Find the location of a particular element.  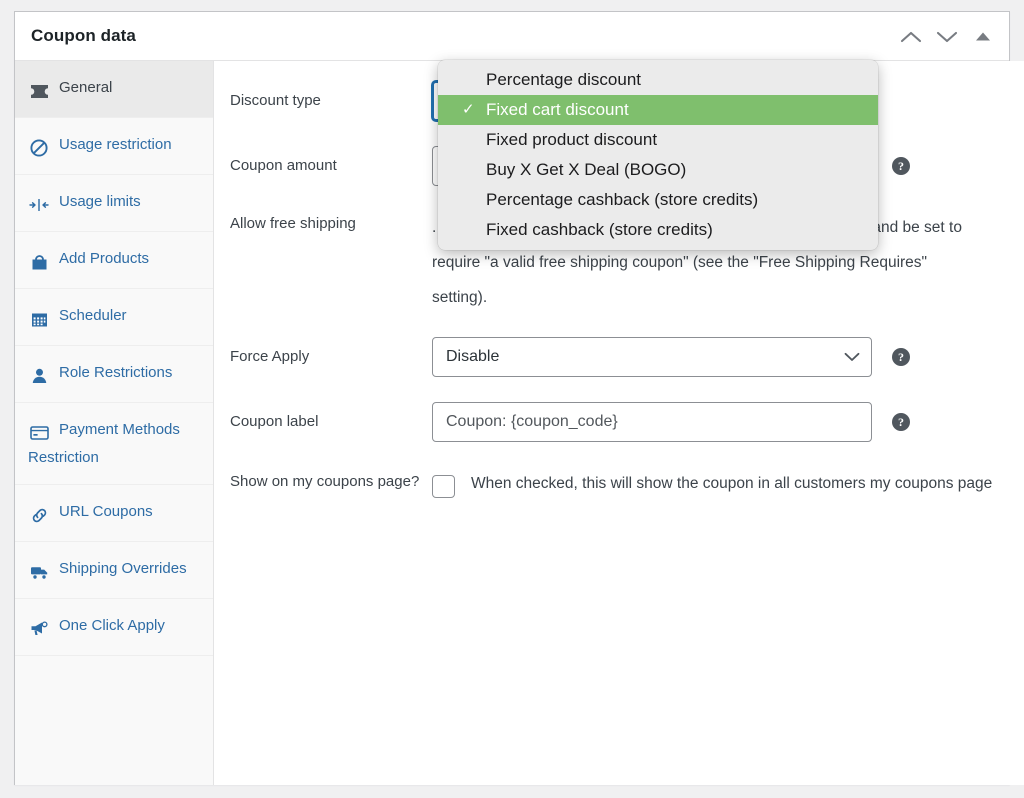

force-apply-select-wrap: Disable is located at coordinates (652, 357).